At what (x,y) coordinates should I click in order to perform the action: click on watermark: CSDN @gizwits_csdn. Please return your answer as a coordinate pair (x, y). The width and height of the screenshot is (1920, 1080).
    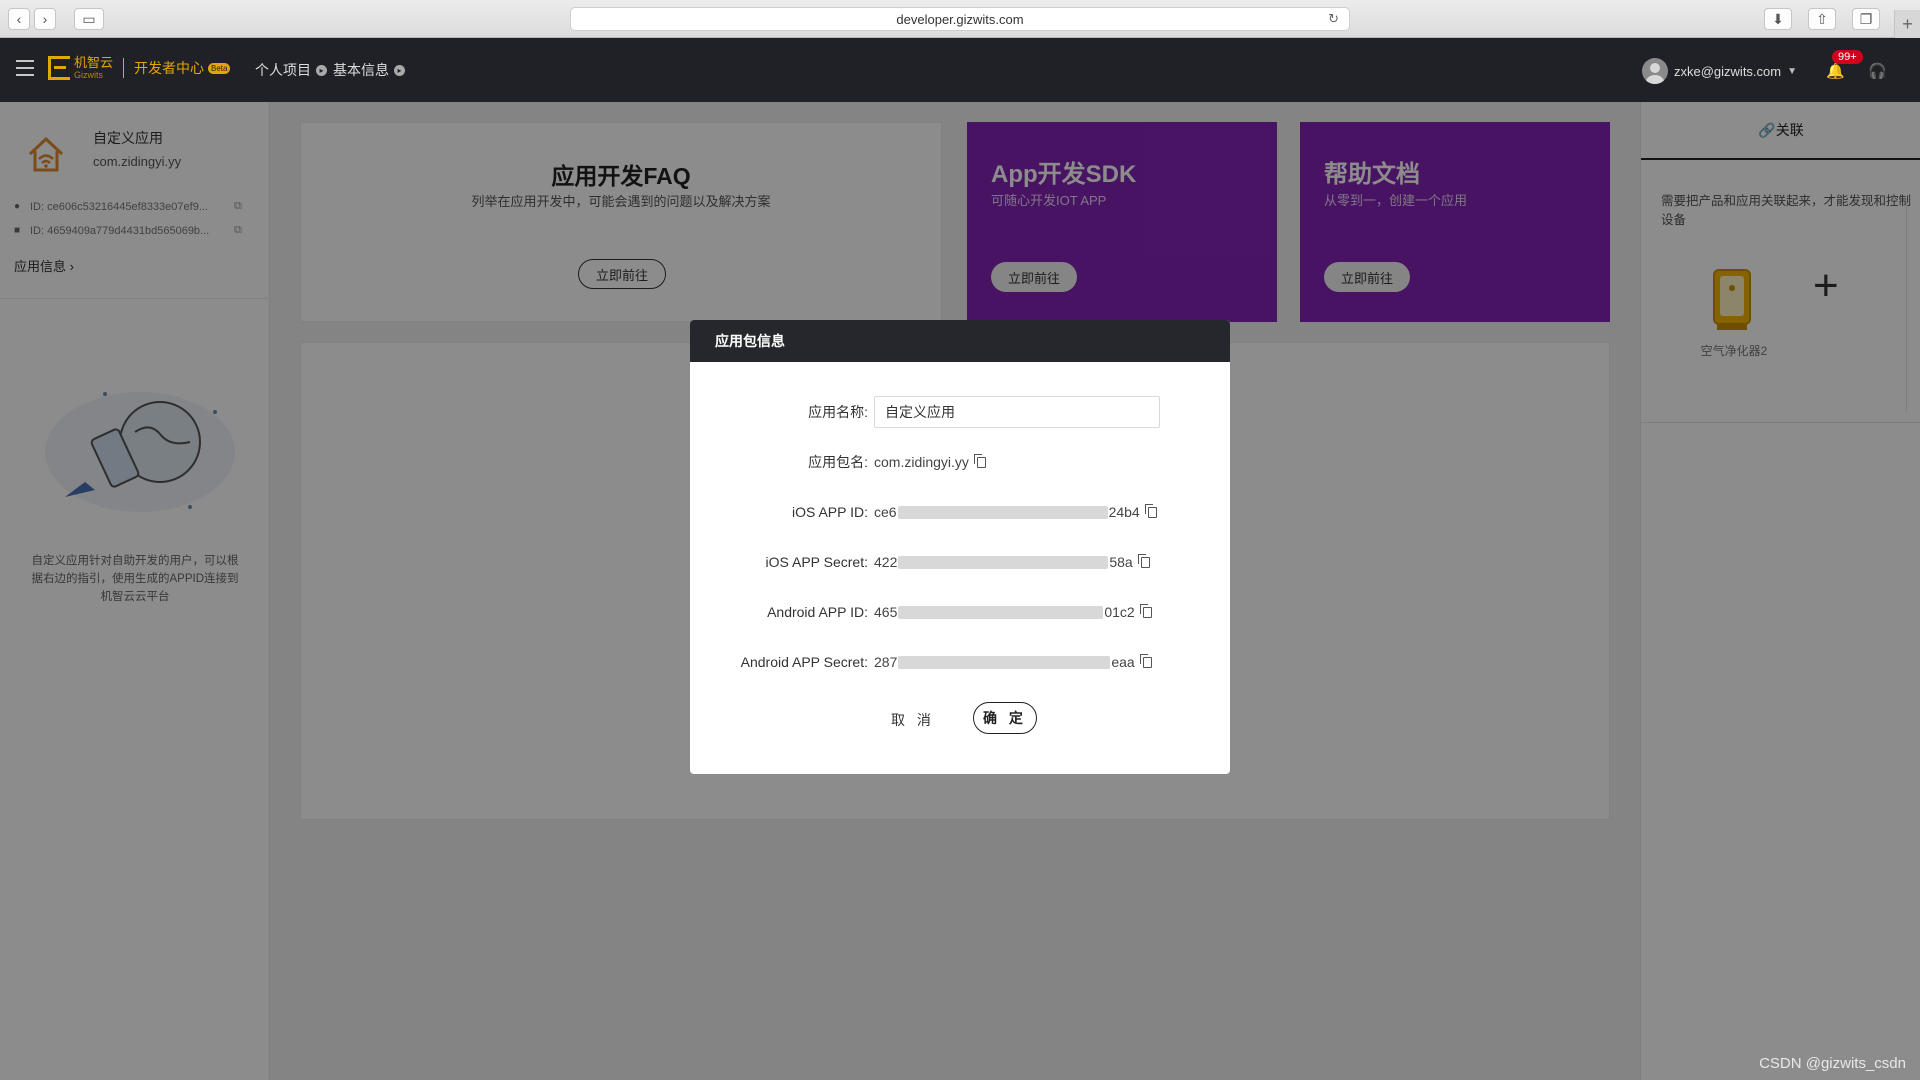
    Looking at the image, I should click on (1832, 1063).